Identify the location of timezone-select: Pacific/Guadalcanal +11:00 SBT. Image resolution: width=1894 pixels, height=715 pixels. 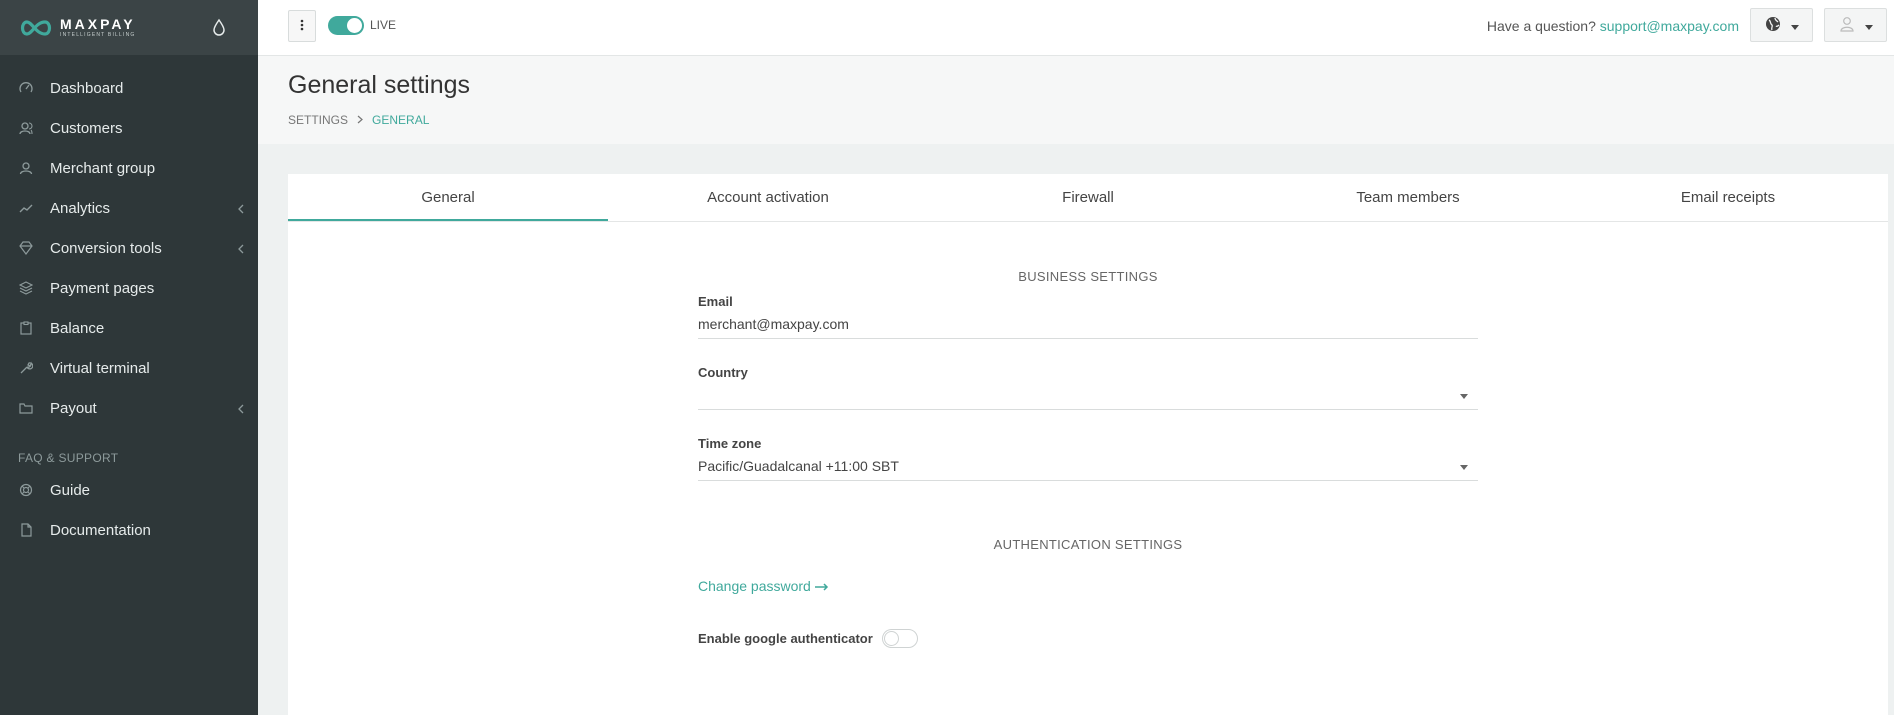
(1088, 466).